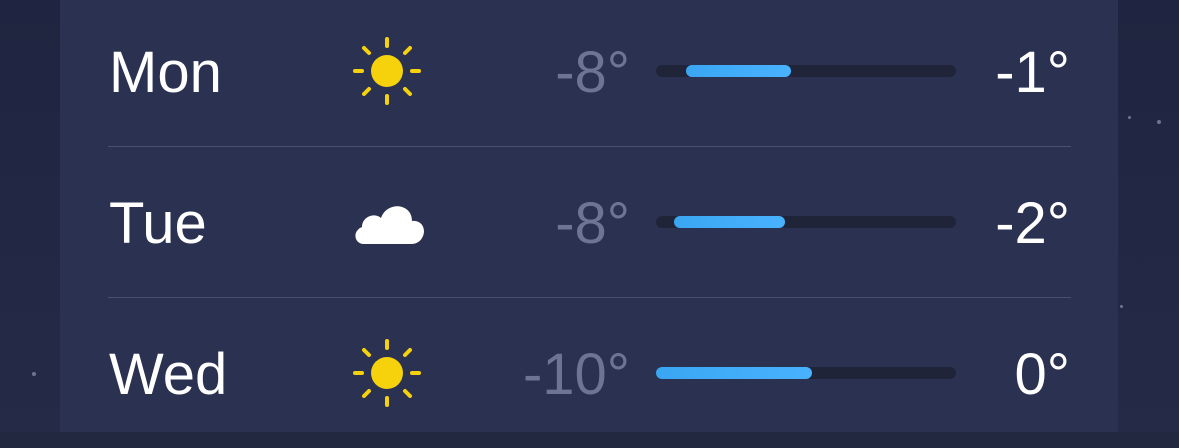  Describe the element at coordinates (1032, 223) in the screenshot. I see `high-temperature: -2°` at that location.